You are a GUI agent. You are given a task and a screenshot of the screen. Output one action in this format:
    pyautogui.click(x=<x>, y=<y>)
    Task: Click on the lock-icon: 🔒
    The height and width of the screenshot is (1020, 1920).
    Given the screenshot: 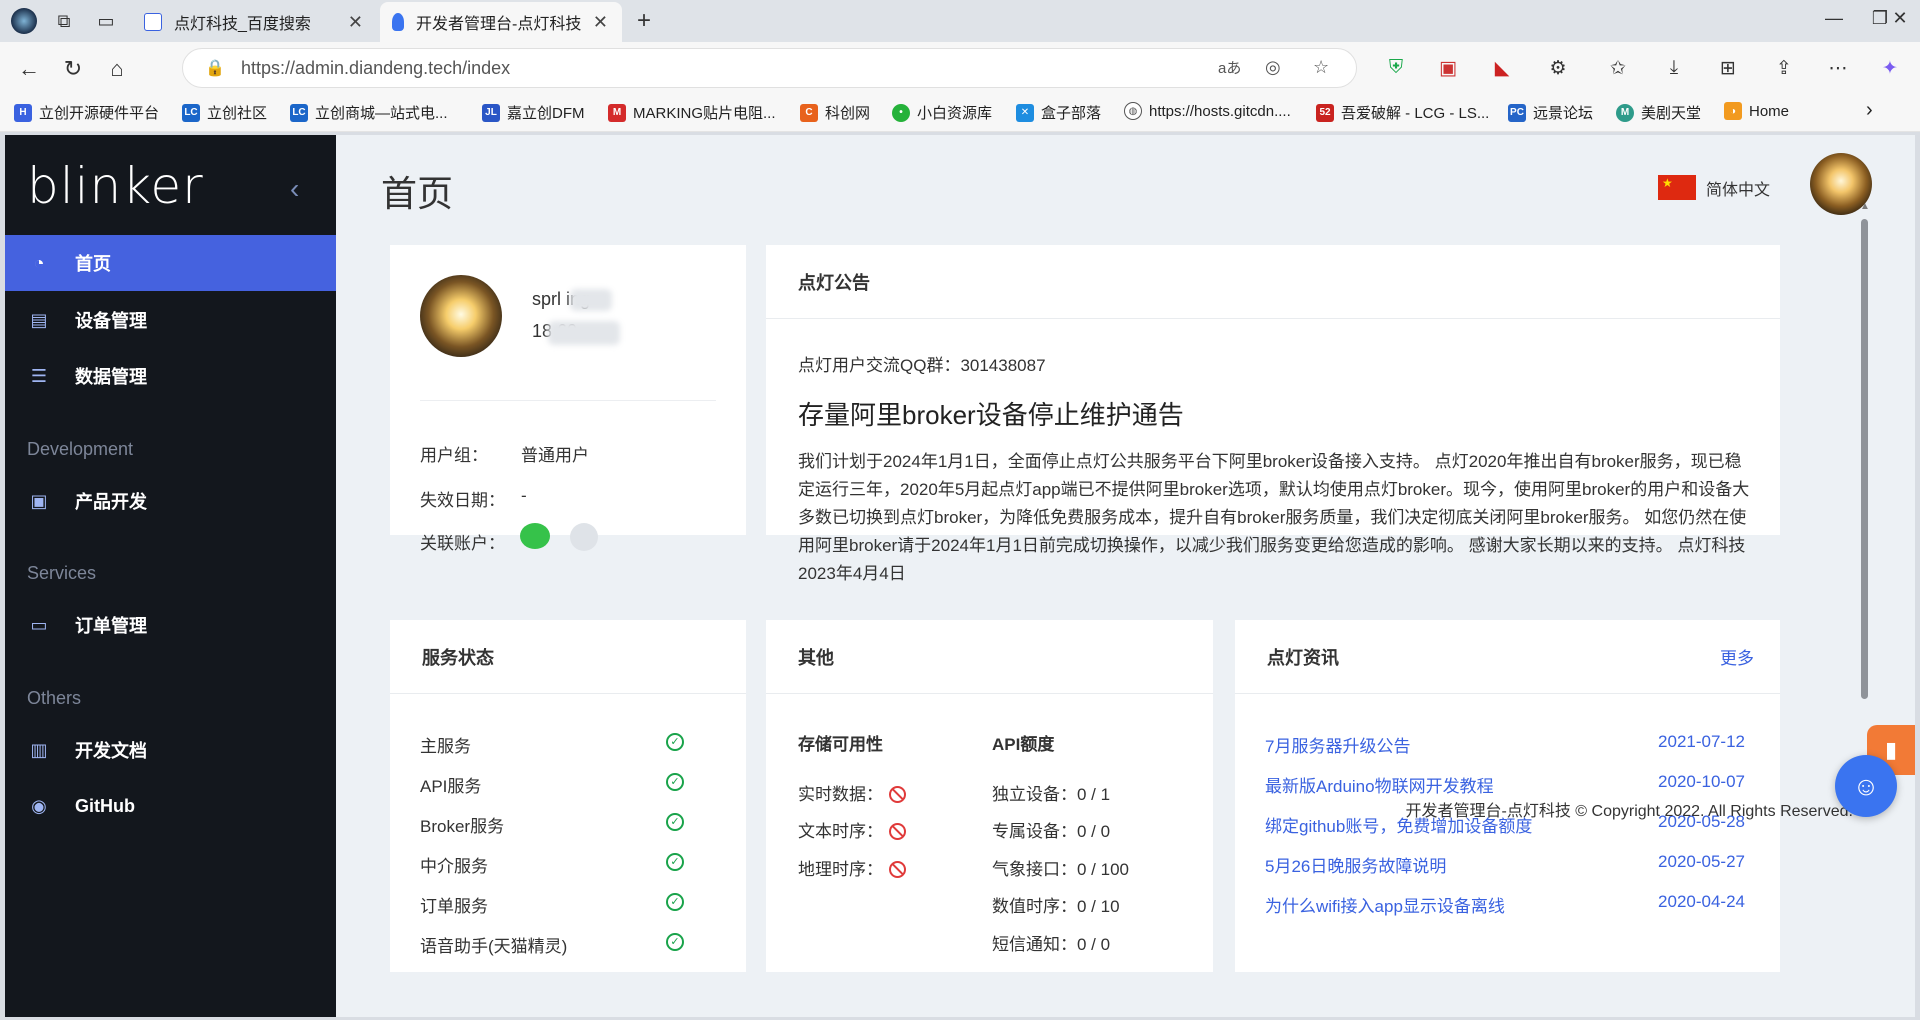 What is the action you would take?
    pyautogui.click(x=215, y=68)
    